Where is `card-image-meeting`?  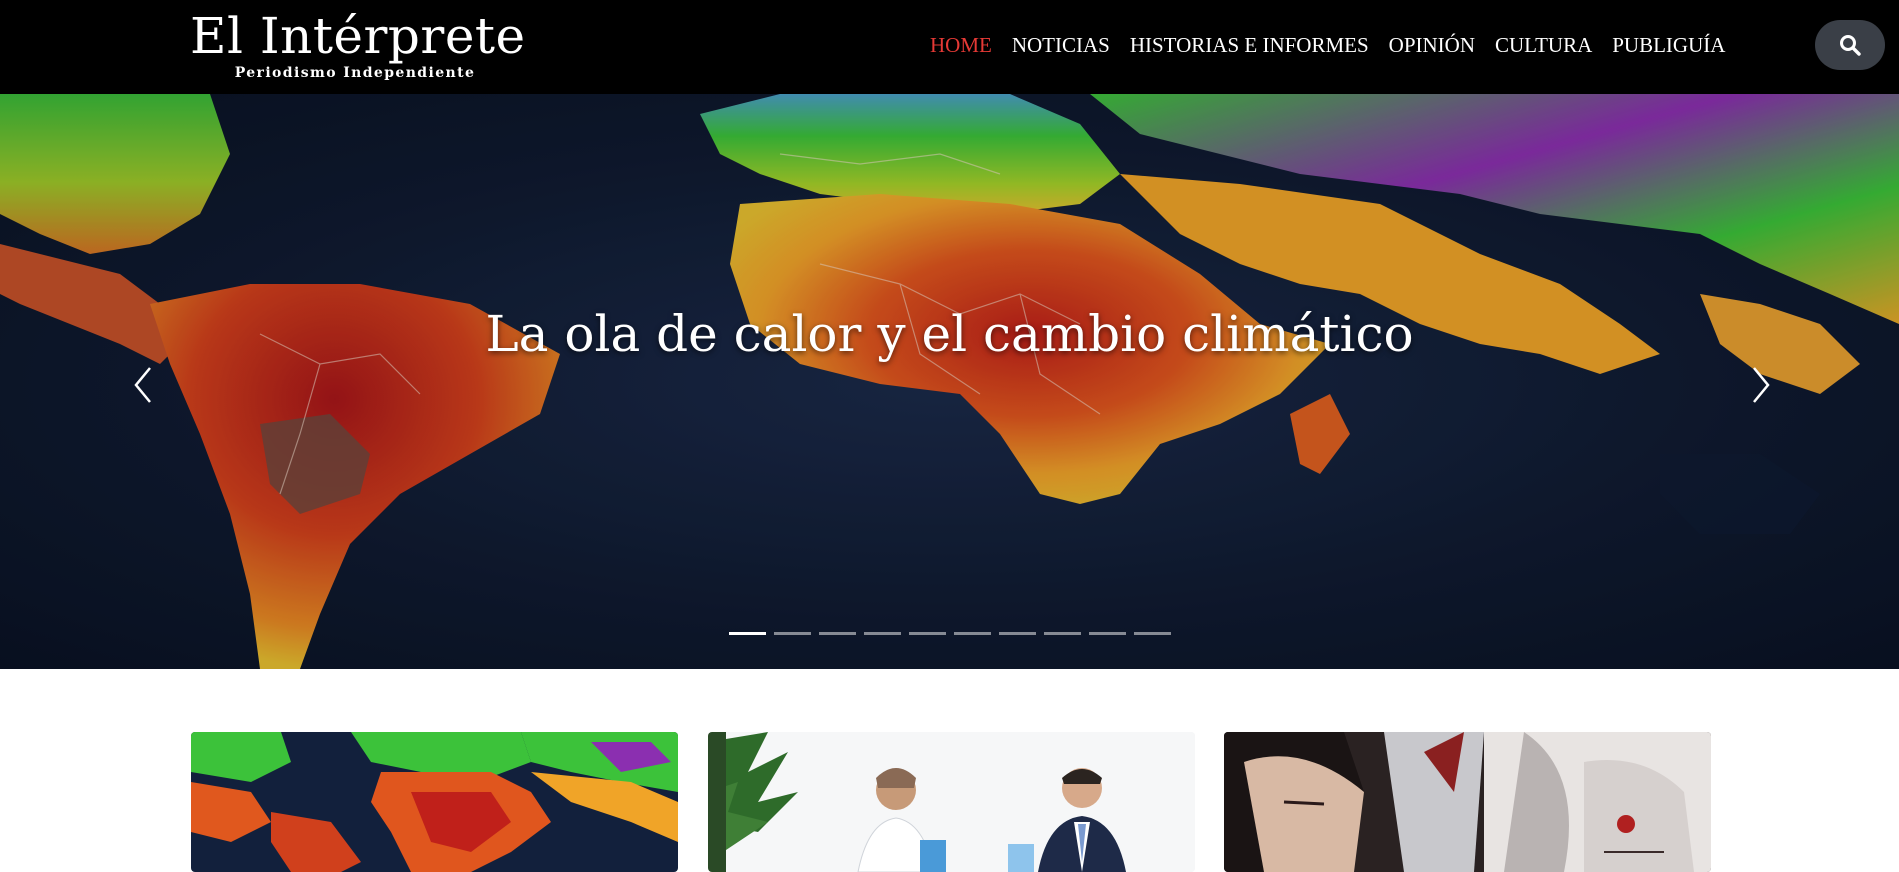 card-image-meeting is located at coordinates (951, 802).